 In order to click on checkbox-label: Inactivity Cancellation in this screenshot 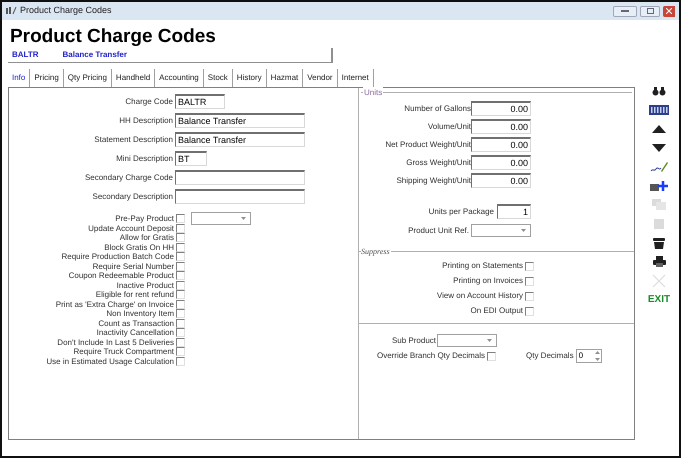, I will do `click(135, 333)`.